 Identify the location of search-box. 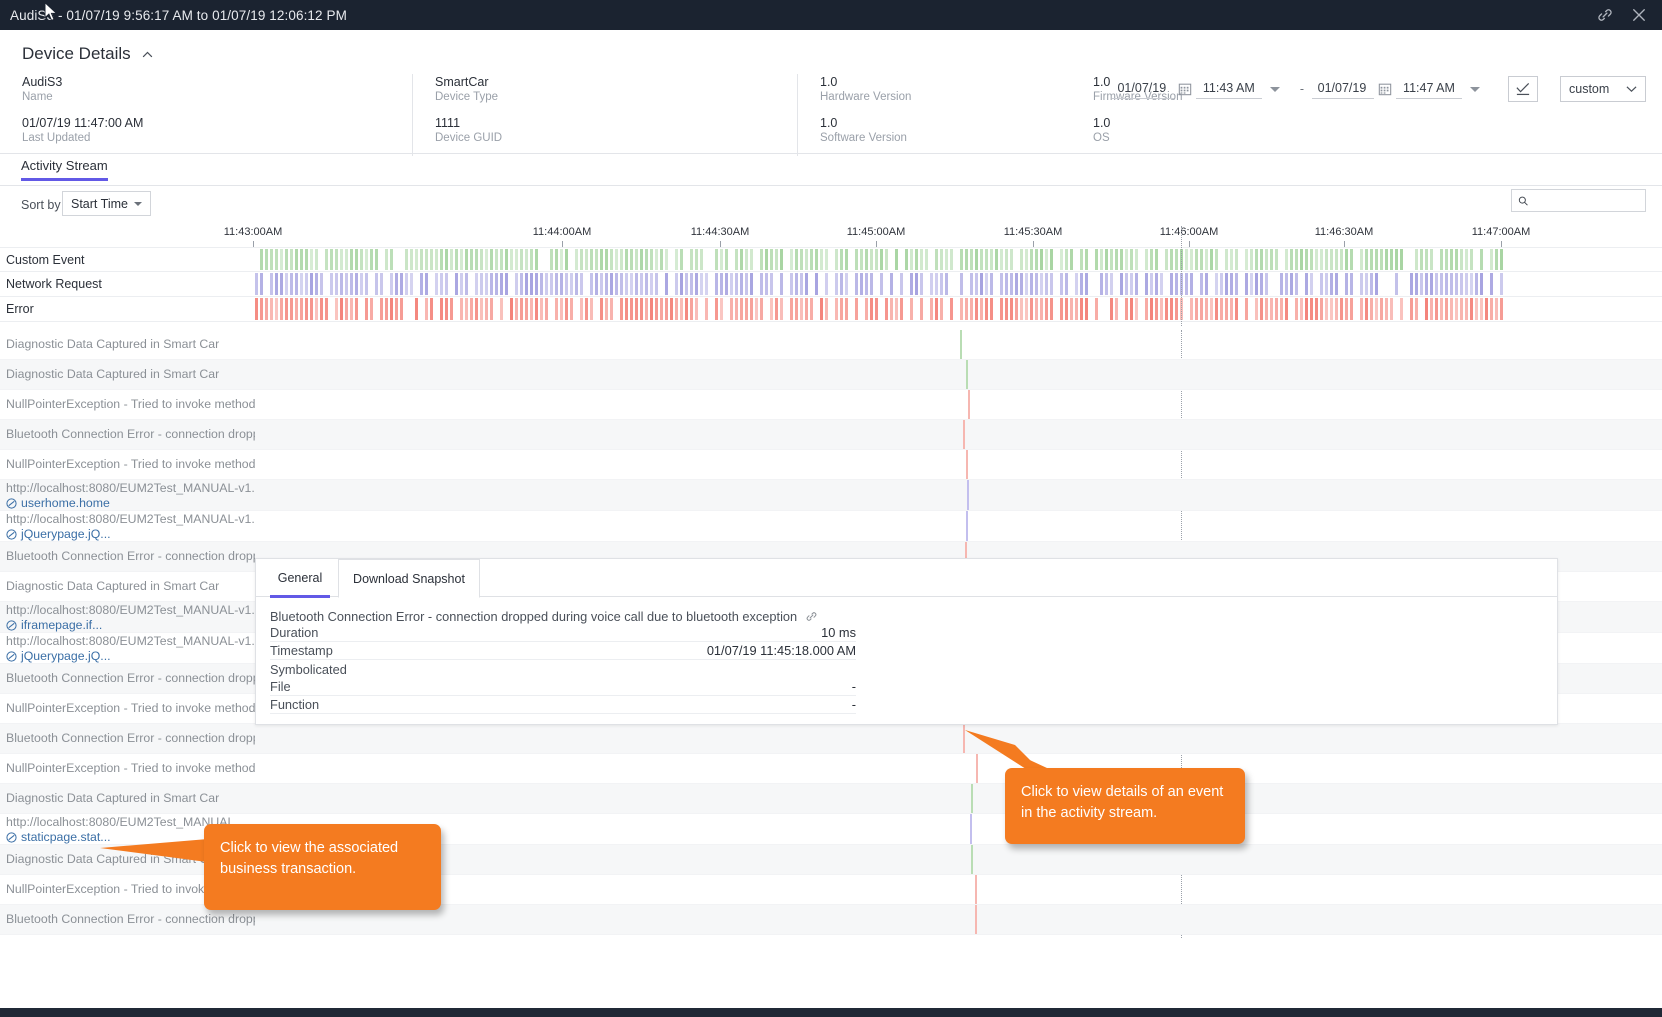
(1578, 200).